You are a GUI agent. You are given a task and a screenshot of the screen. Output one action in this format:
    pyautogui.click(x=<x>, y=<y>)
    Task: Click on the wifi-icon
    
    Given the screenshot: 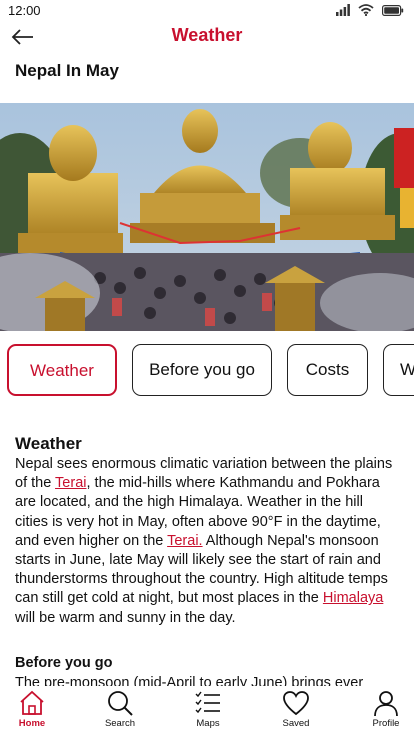 What is the action you would take?
    pyautogui.click(x=366, y=10)
    